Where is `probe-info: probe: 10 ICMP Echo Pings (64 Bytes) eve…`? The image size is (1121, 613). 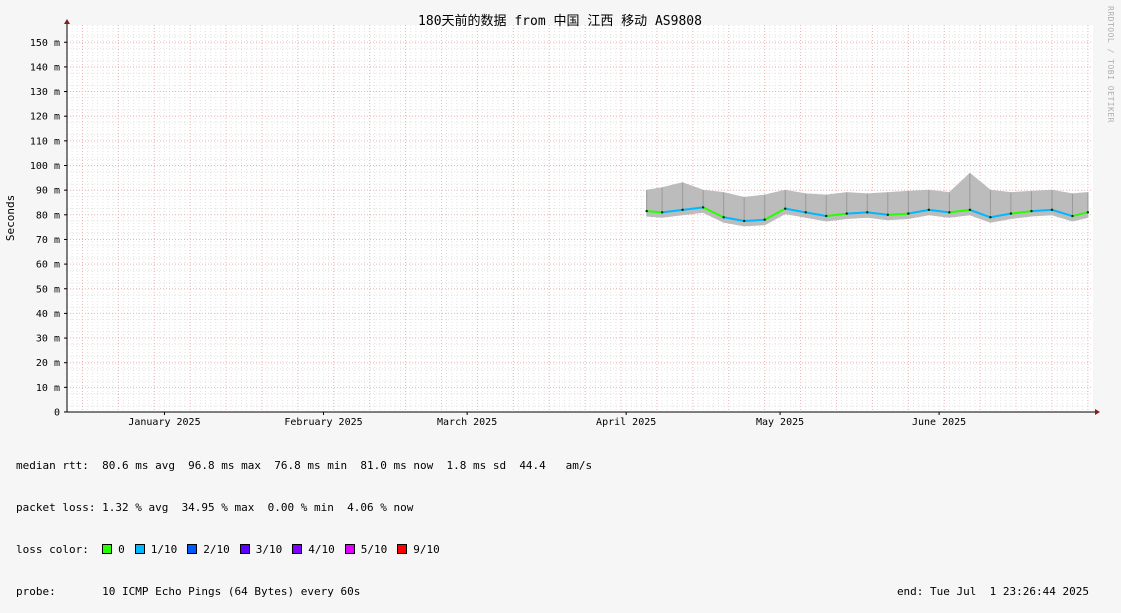 probe-info: probe: 10 ICMP Echo Pings (64 Bytes) eve… is located at coordinates (188, 591).